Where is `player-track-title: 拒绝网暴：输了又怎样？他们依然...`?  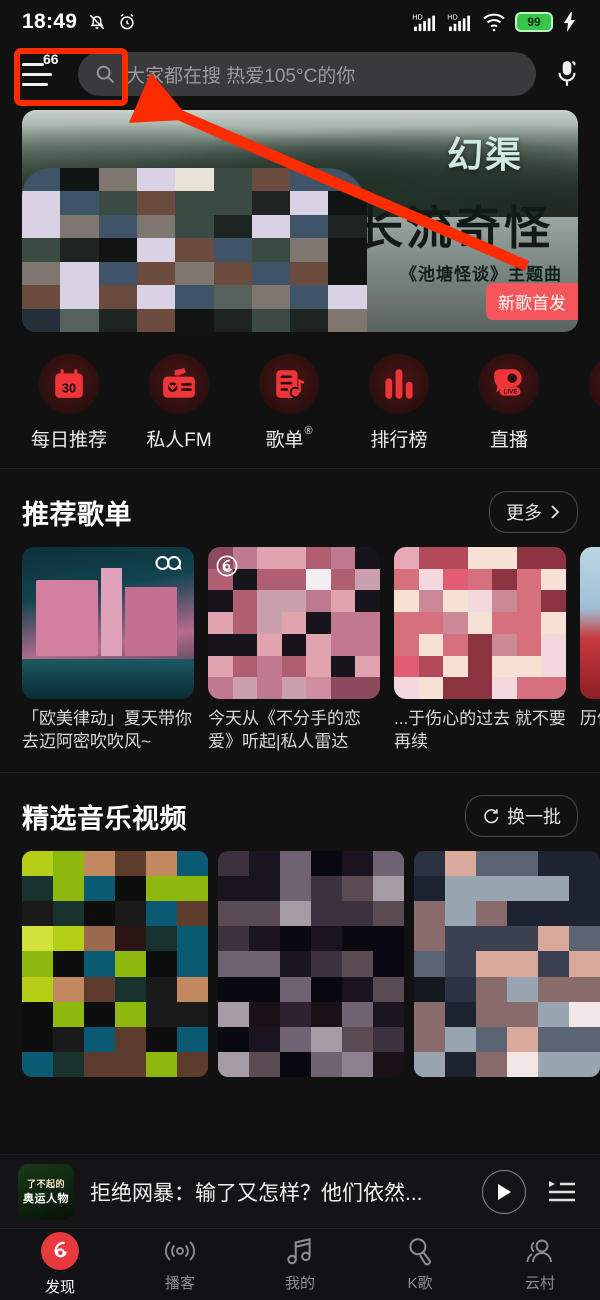
player-track-title: 拒绝网暴：输了又怎样？他们依然... is located at coordinates (256, 1193).